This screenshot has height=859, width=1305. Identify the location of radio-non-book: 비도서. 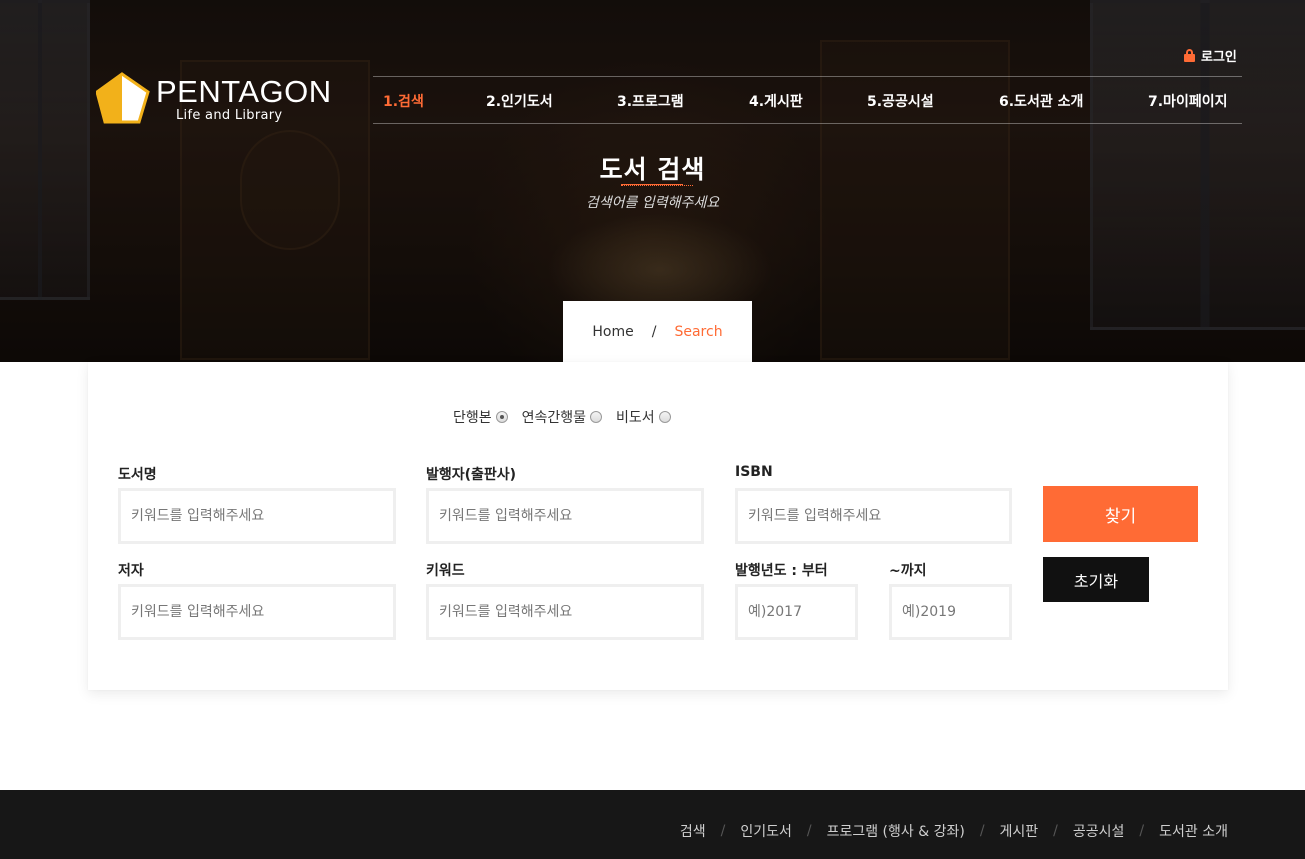
(643, 417).